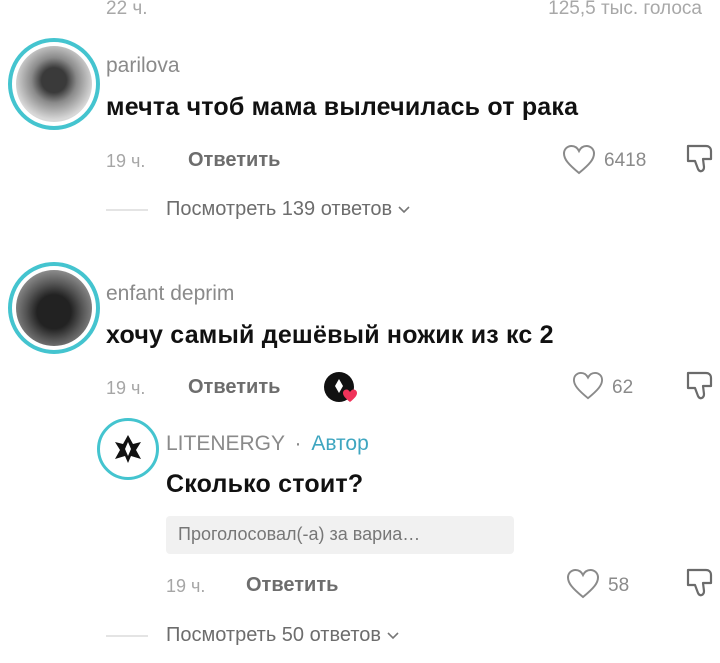 This screenshot has width=720, height=663. I want to click on reply-time: 19 ч., so click(186, 586).